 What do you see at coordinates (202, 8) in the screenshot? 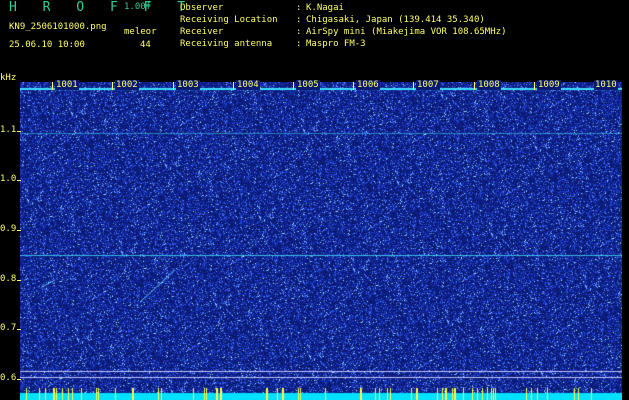
I see `info-label-observer: Observer` at bounding box center [202, 8].